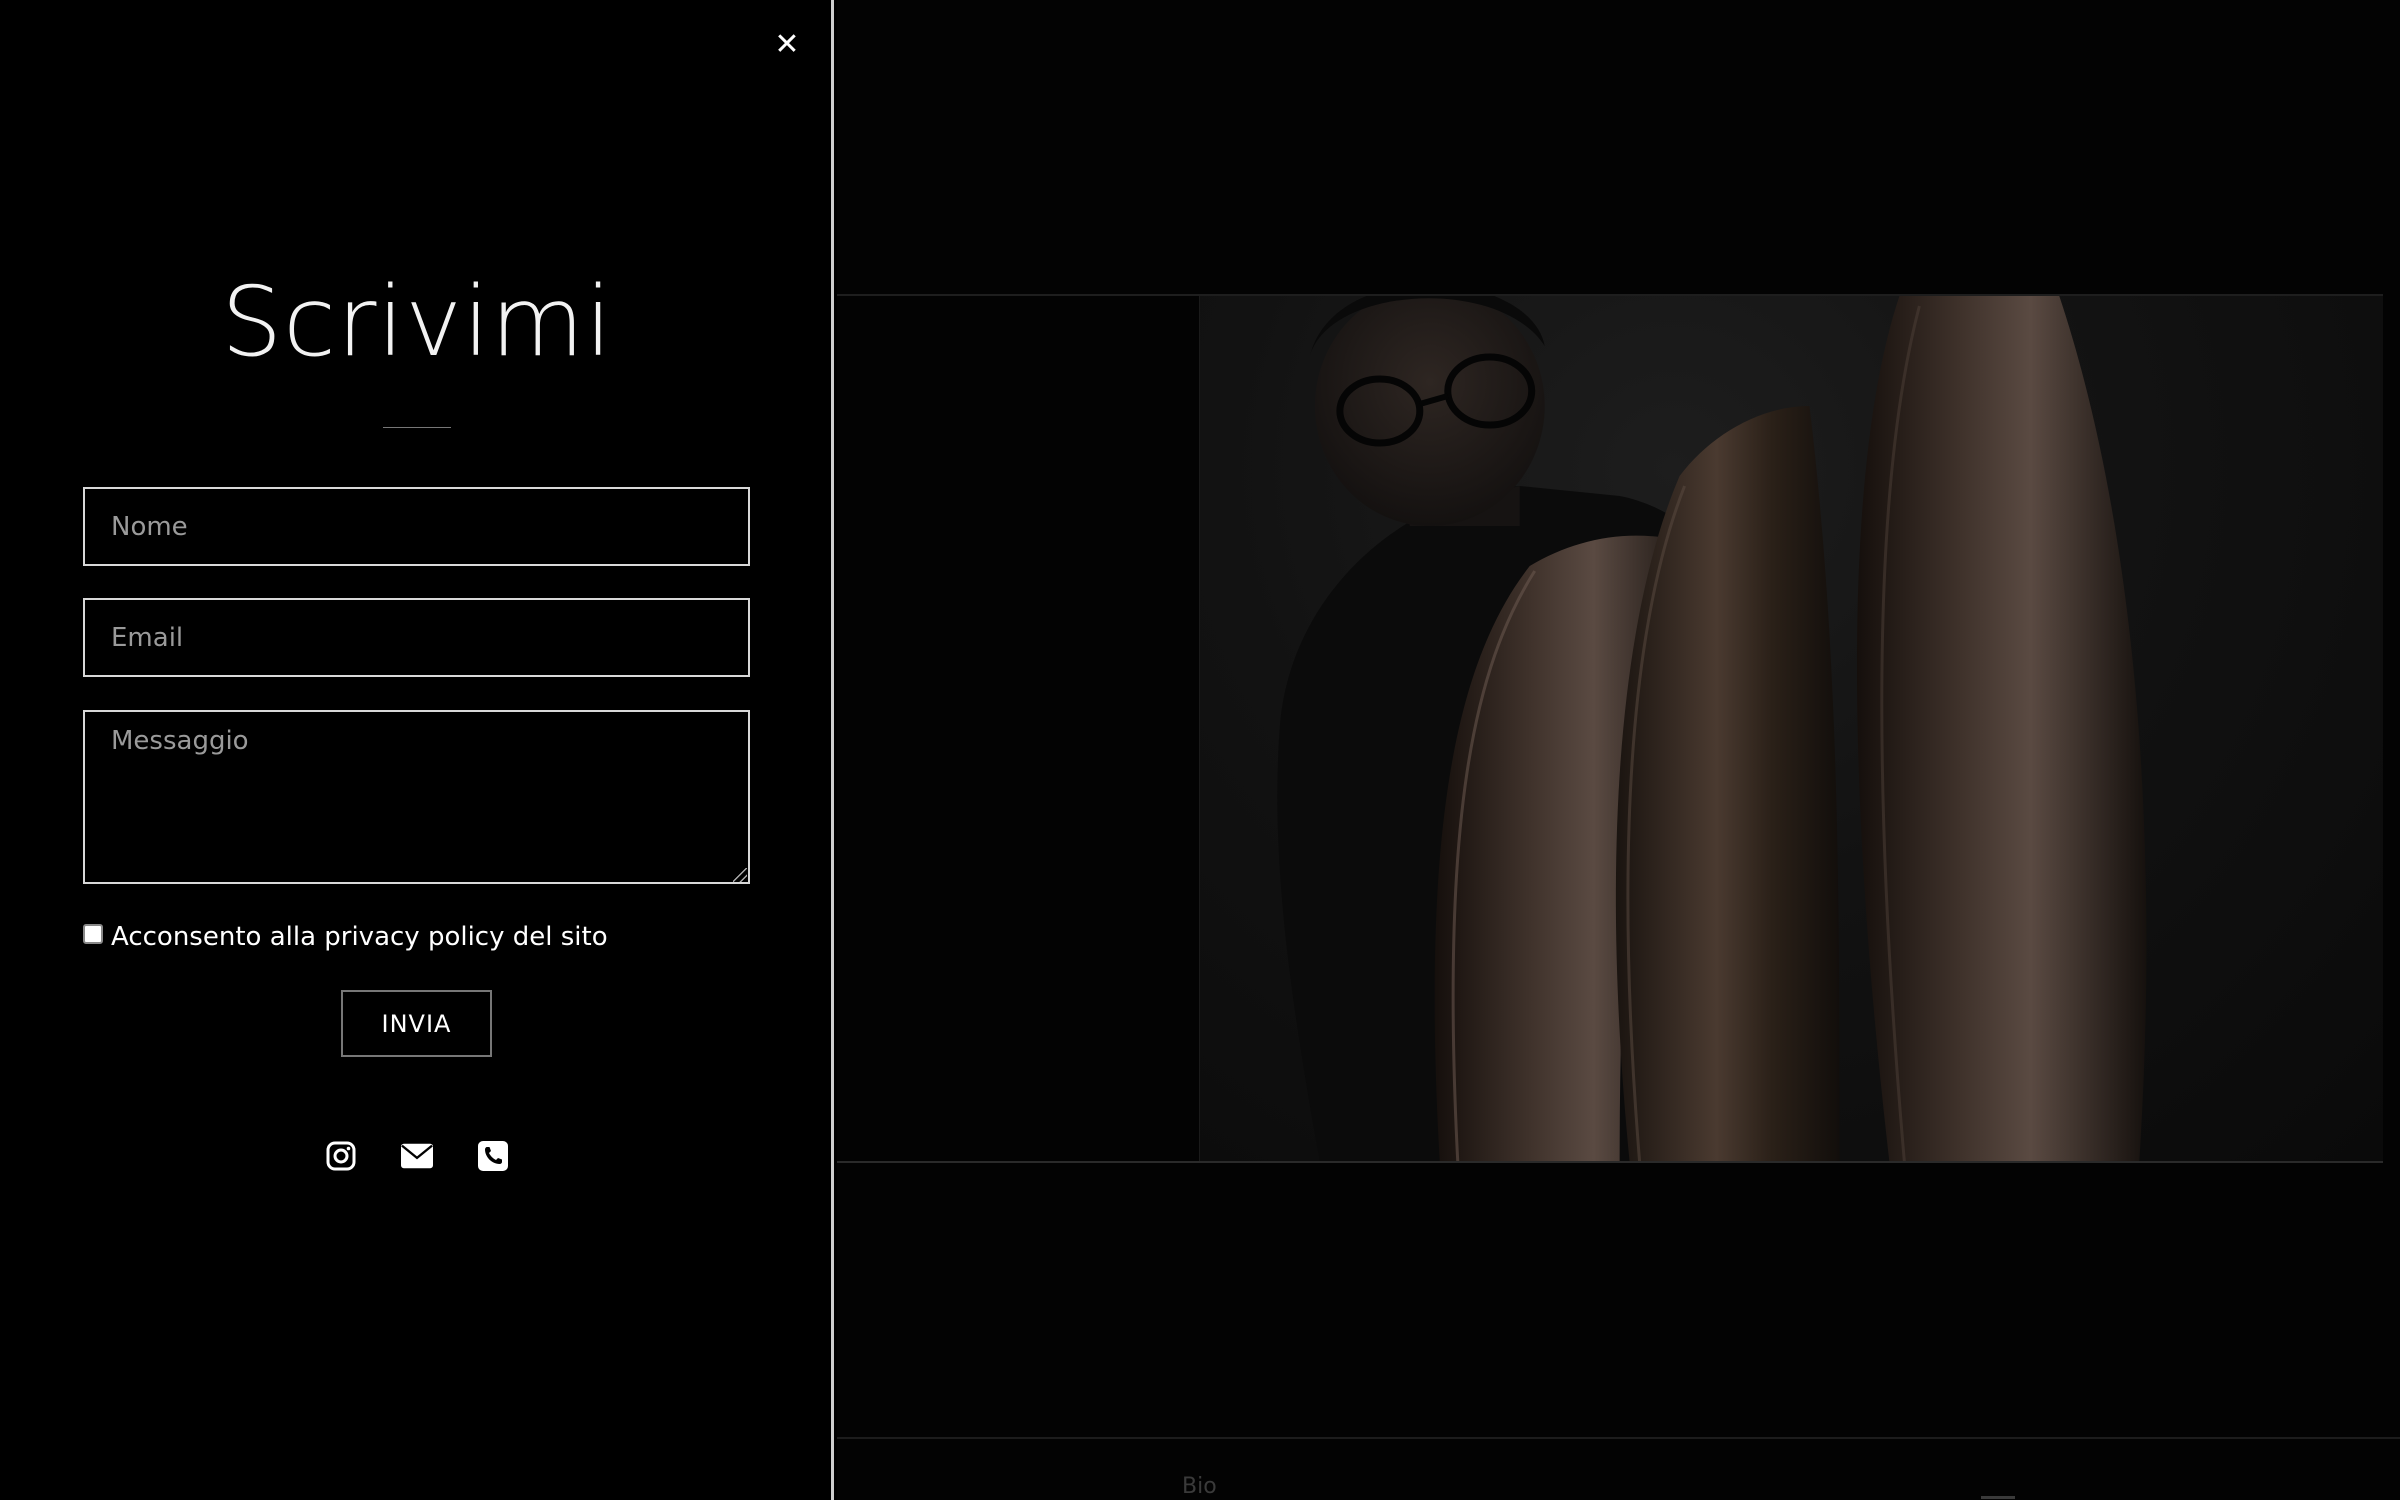  Describe the element at coordinates (1610, 1162) in the screenshot. I see `divider-line` at that location.